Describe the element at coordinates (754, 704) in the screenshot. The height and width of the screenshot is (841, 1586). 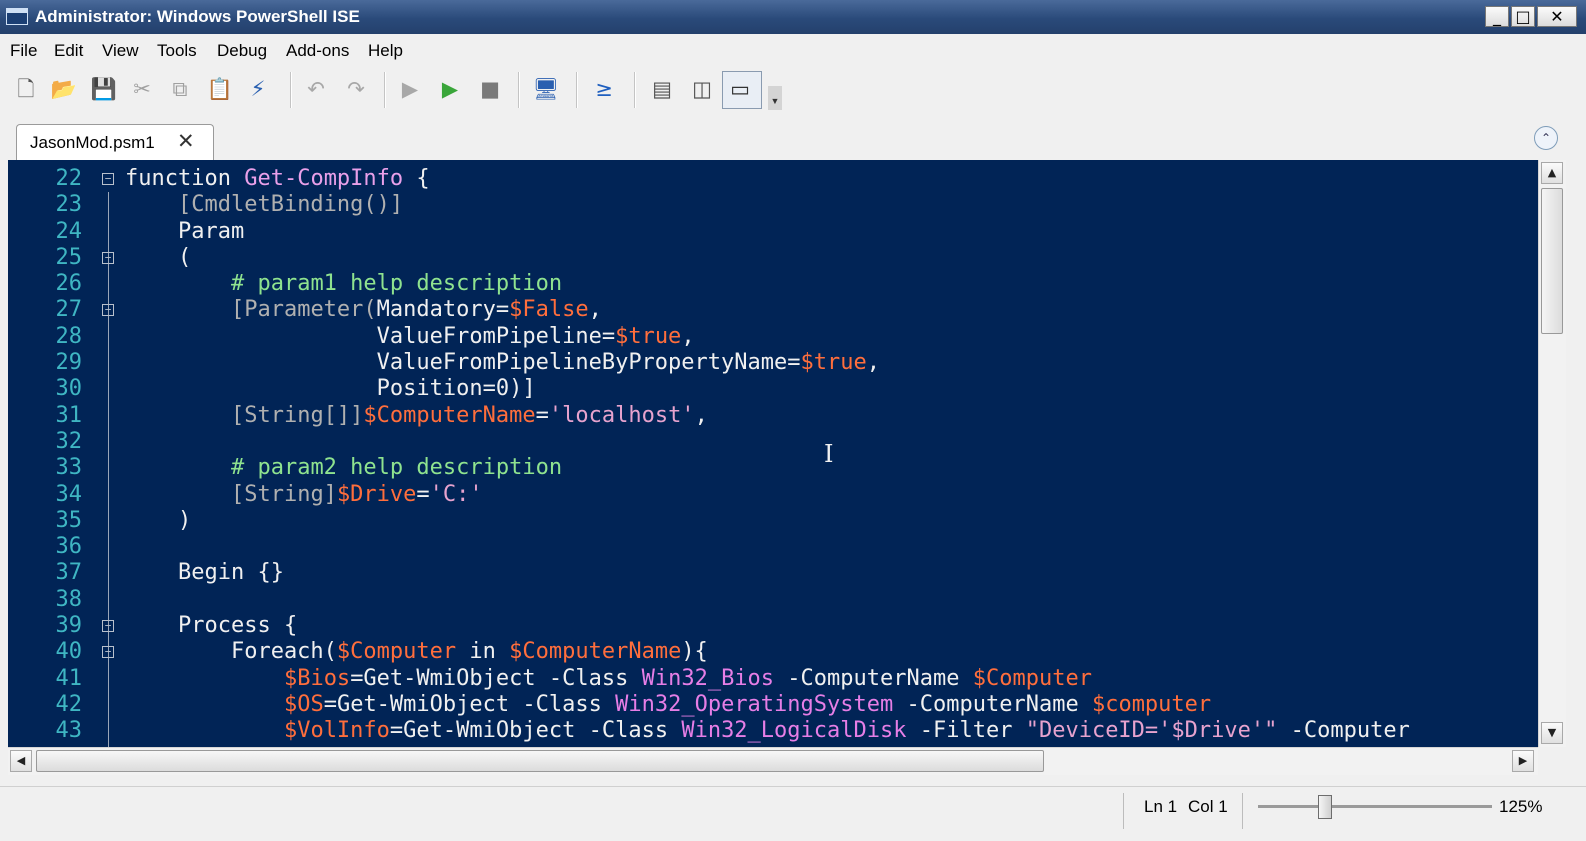
I see `code-token: Win32_OperatingSystem` at that location.